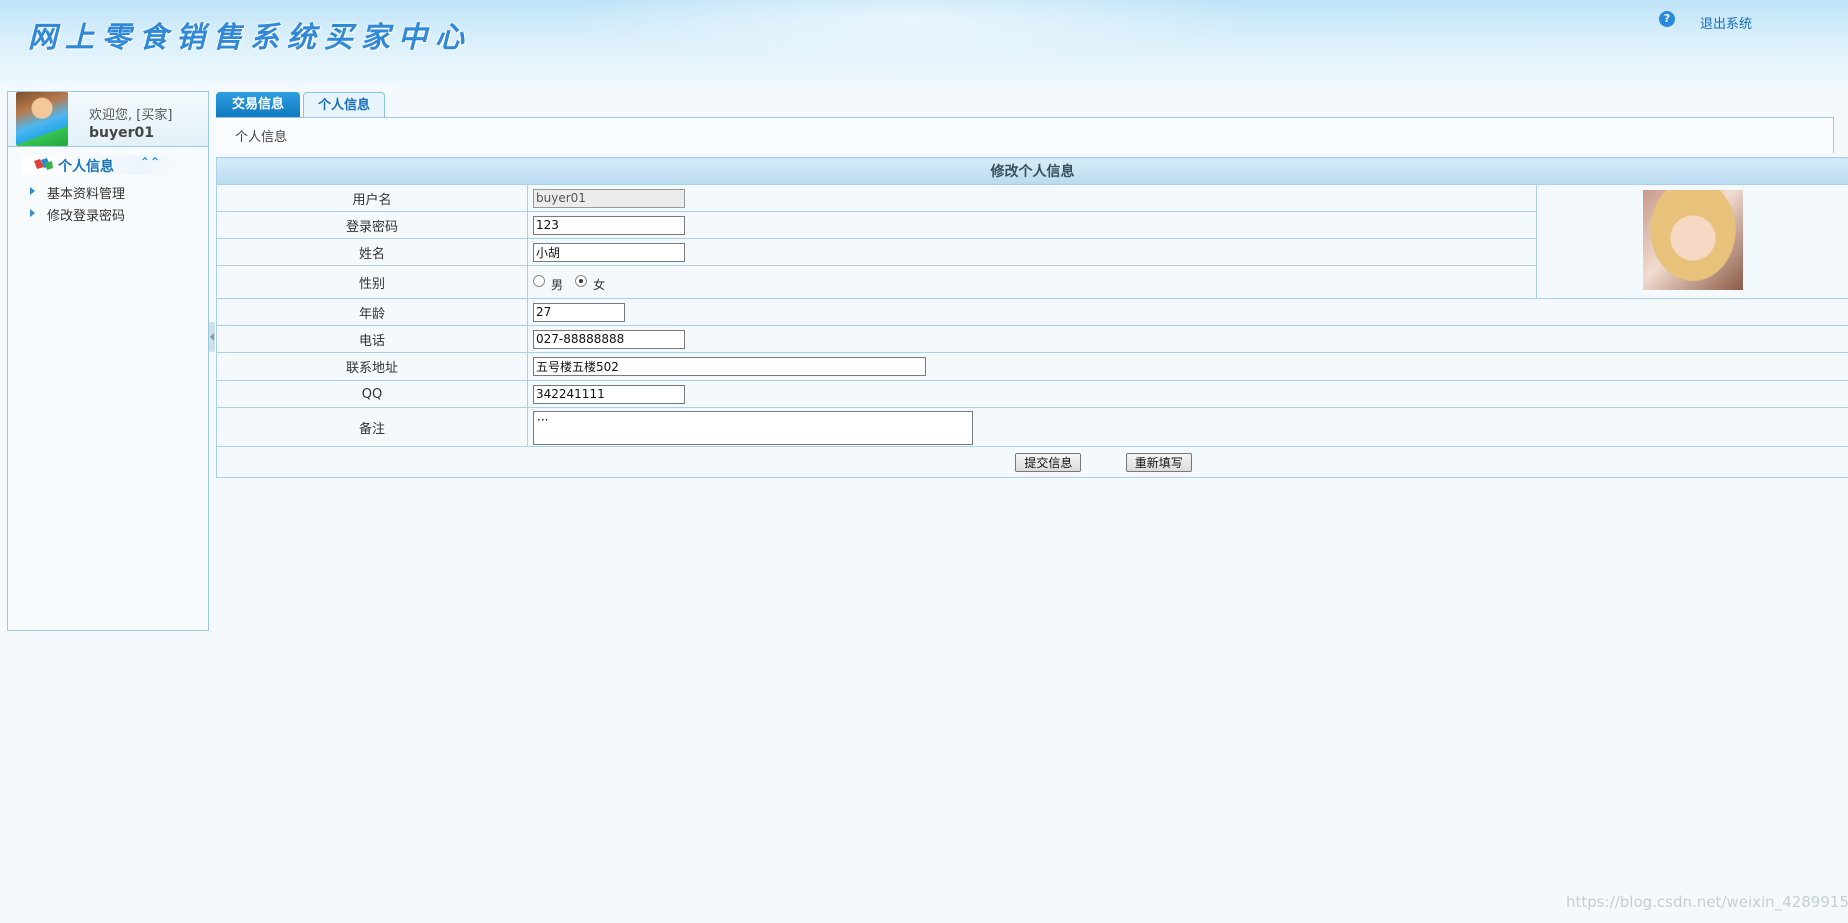 This screenshot has width=1848, height=923. What do you see at coordinates (86, 216) in the screenshot?
I see `sidebar-item-label: 修改登录密码` at bounding box center [86, 216].